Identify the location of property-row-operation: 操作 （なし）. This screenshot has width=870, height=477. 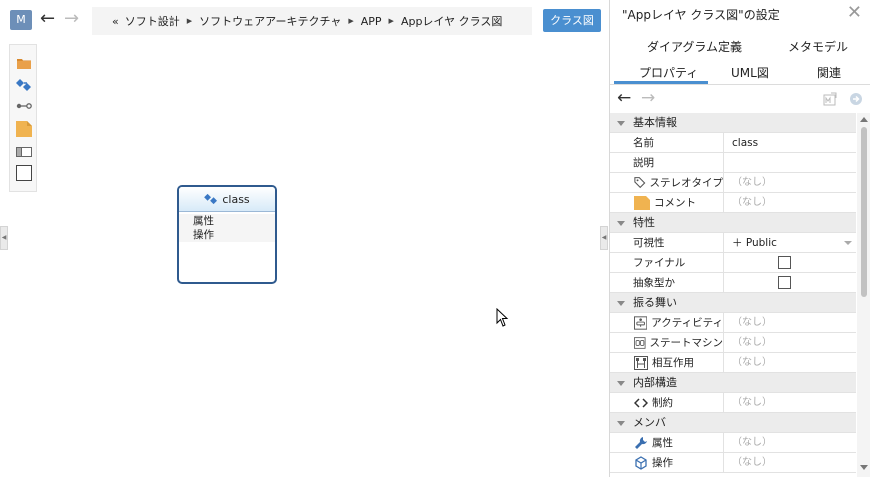
(733, 463).